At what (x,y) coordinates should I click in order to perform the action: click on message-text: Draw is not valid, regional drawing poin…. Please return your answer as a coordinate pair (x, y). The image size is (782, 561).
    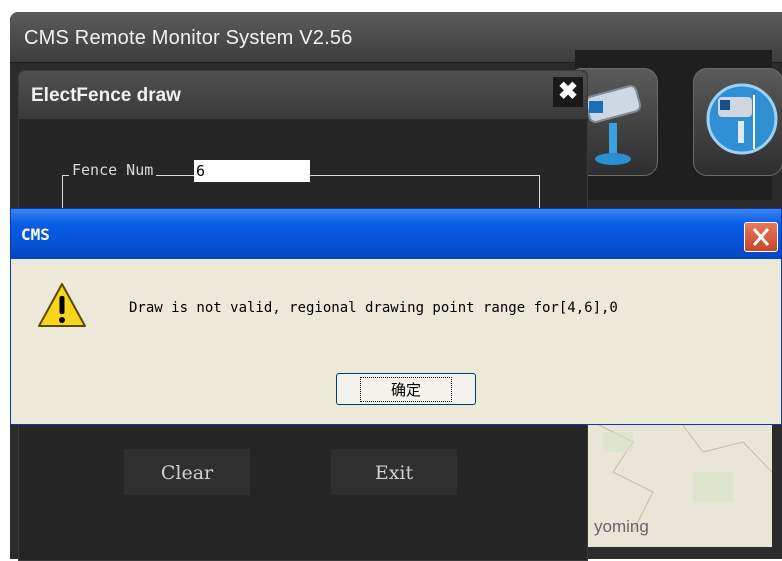
    Looking at the image, I should click on (373, 308).